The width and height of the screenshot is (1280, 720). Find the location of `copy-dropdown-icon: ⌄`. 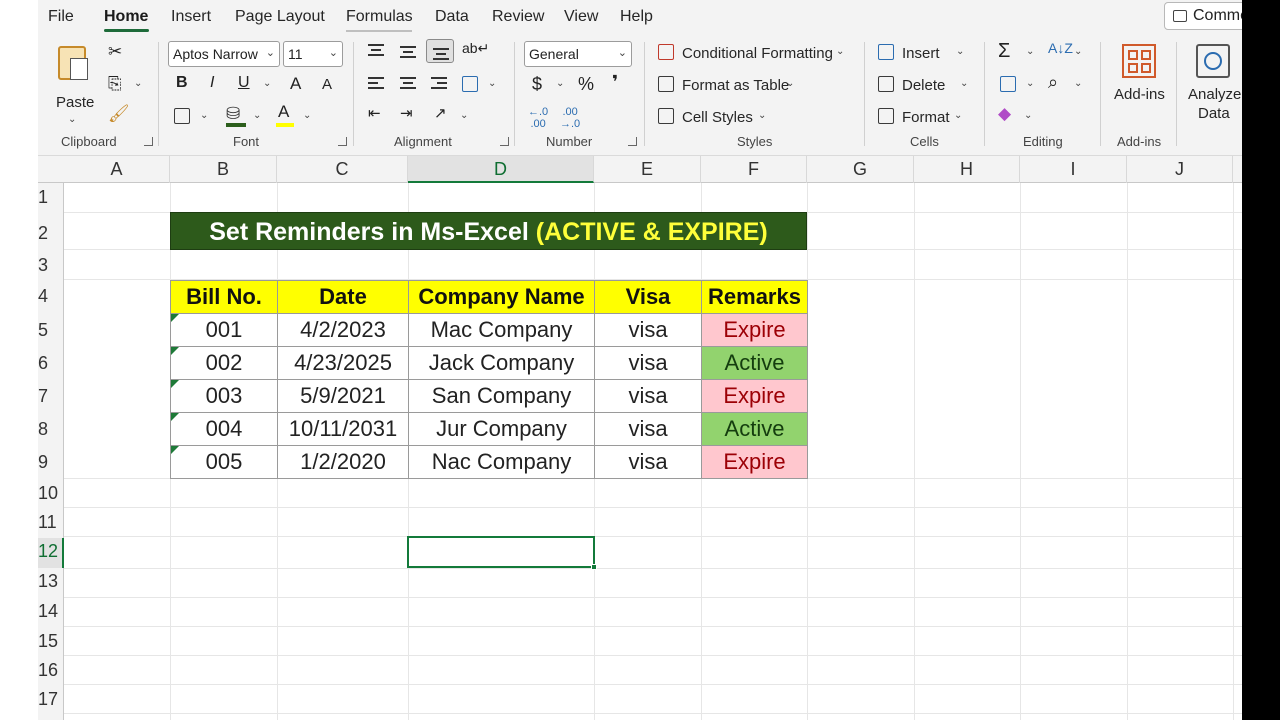

copy-dropdown-icon: ⌄ is located at coordinates (138, 83).